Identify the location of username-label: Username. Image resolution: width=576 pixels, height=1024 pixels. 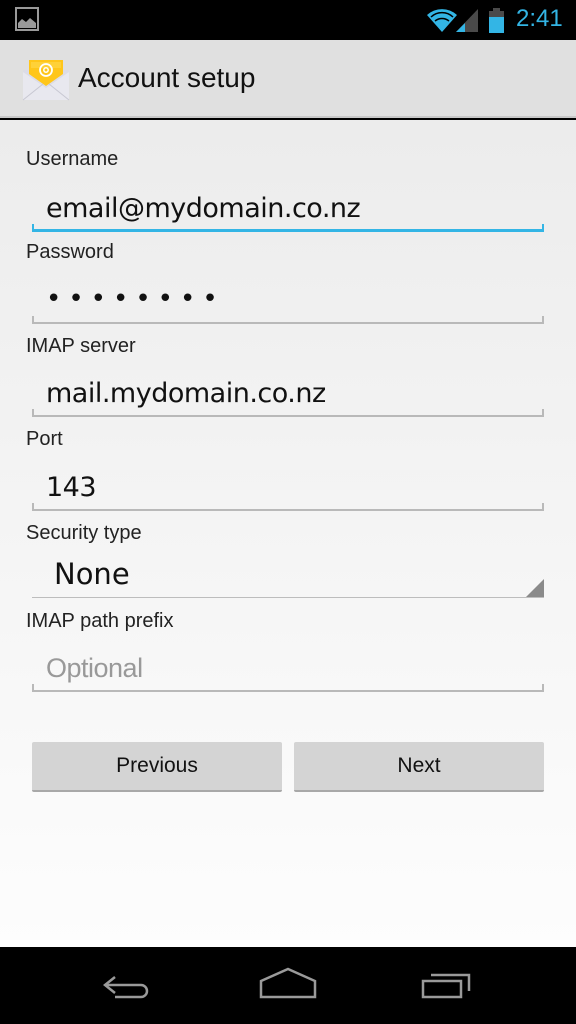
(72, 159).